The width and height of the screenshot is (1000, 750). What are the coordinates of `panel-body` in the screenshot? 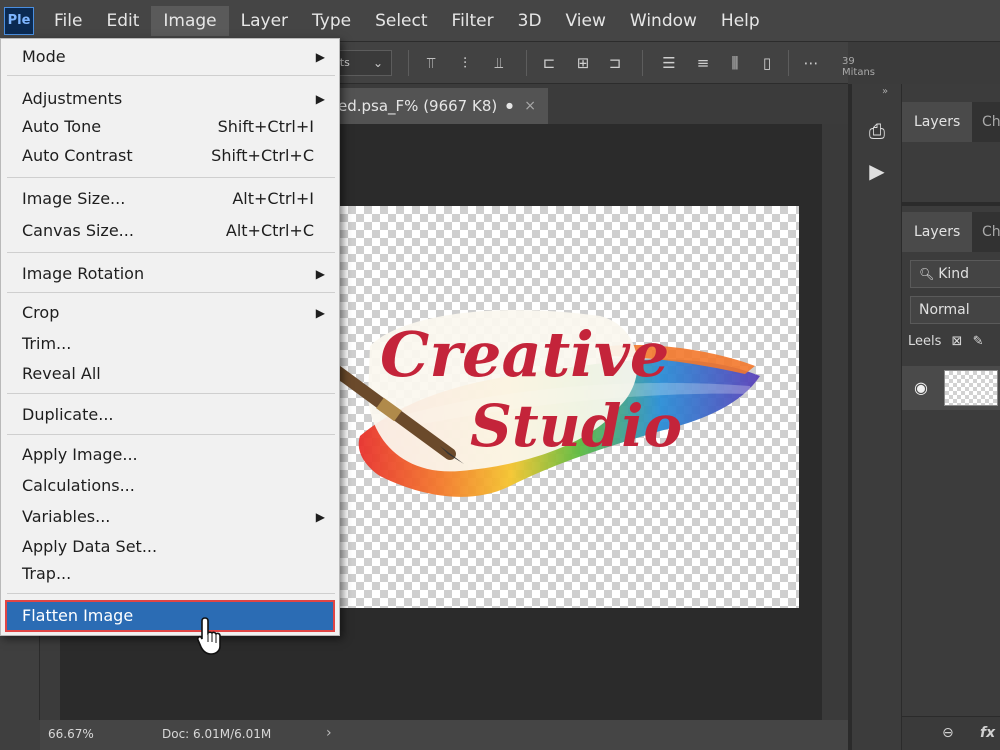 It's located at (951, 174).